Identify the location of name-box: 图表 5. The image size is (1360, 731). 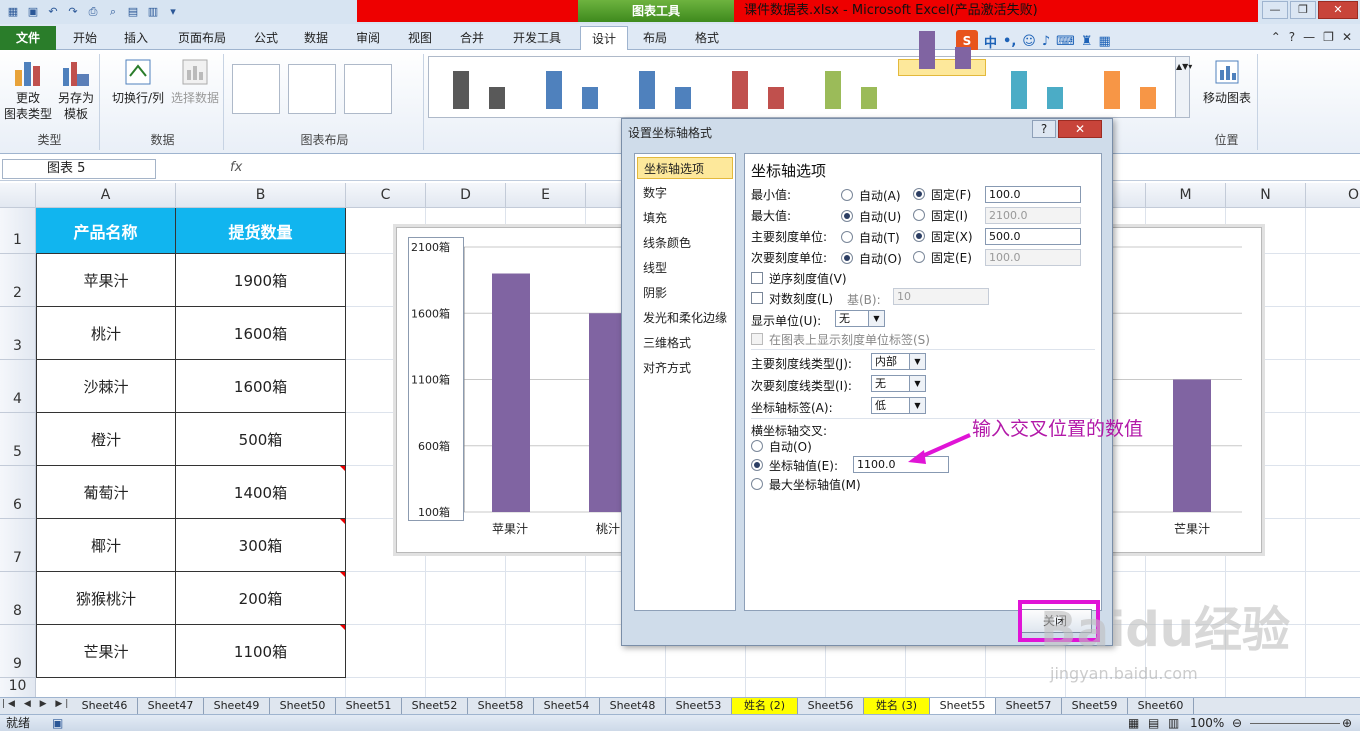
(79, 169).